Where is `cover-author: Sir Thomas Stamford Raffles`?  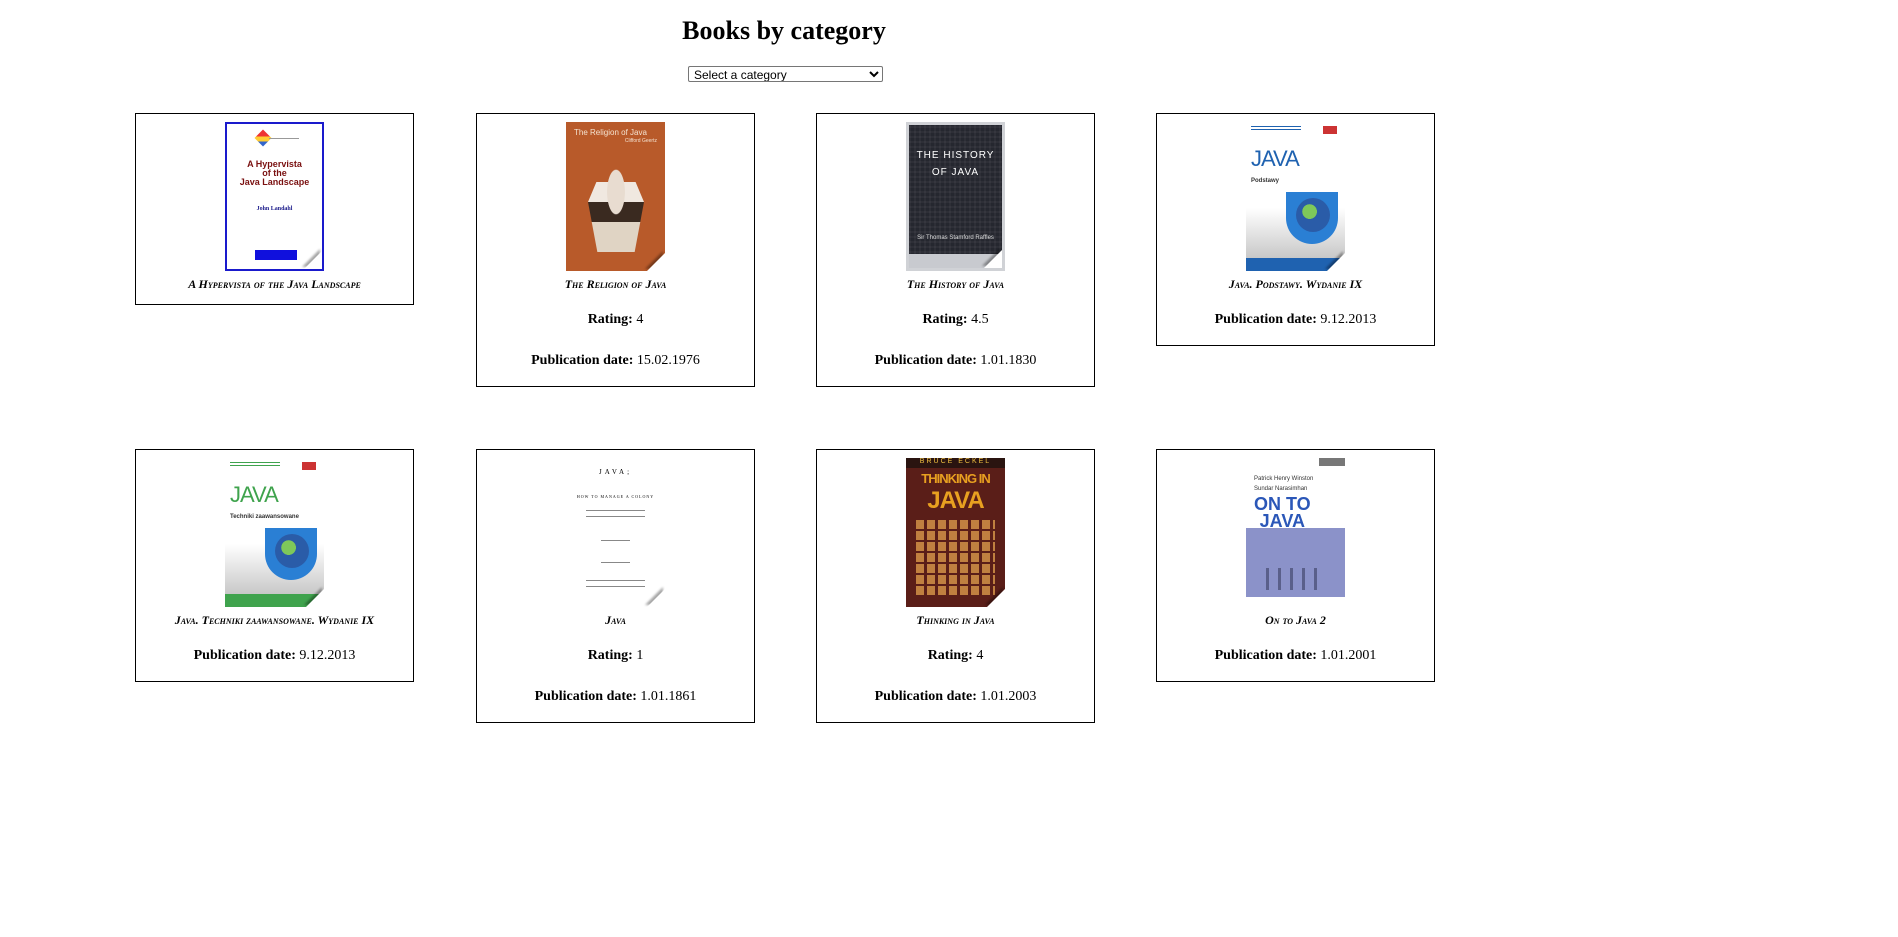
cover-author: Sir Thomas Stamford Raffles is located at coordinates (955, 238).